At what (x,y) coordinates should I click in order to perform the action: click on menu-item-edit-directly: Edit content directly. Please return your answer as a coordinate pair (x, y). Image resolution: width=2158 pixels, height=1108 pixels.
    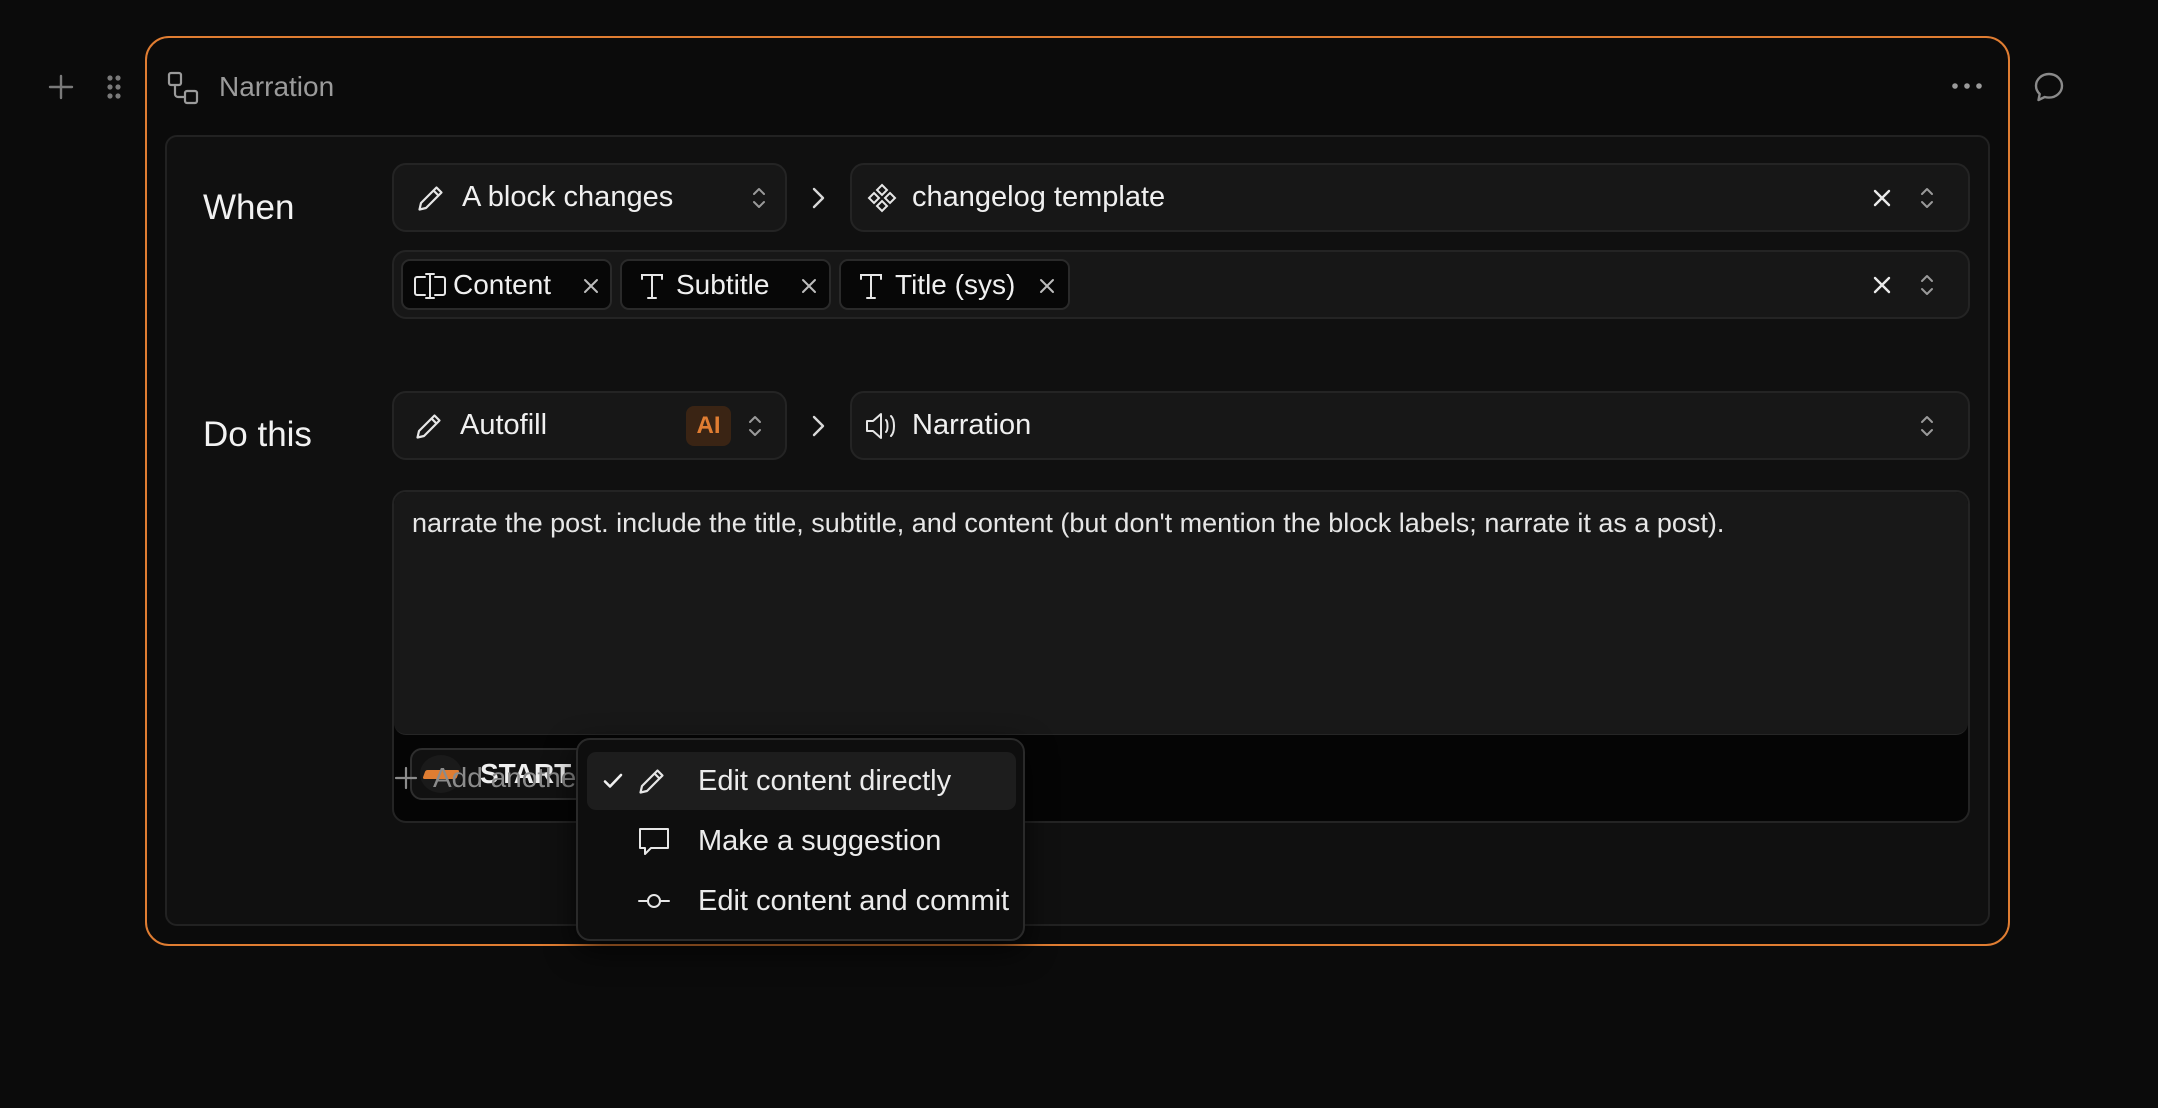
    Looking at the image, I should click on (801, 781).